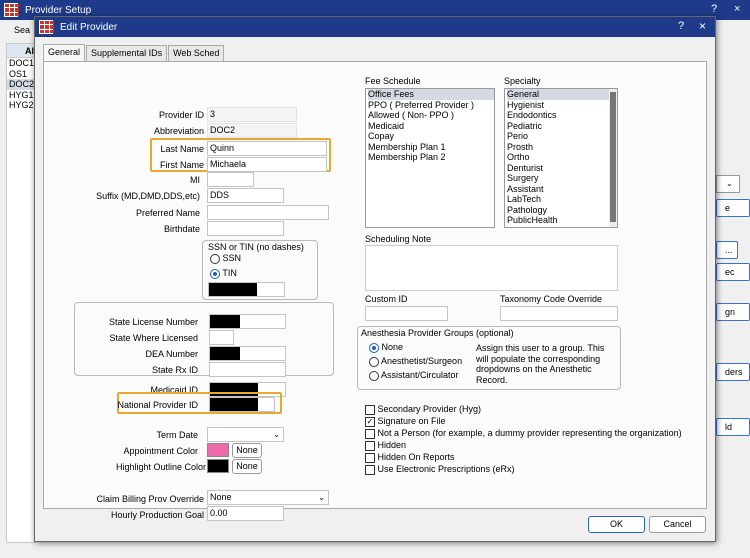 The image size is (750, 558). What do you see at coordinates (246, 289) in the screenshot?
I see `ssn-tin-field` at bounding box center [246, 289].